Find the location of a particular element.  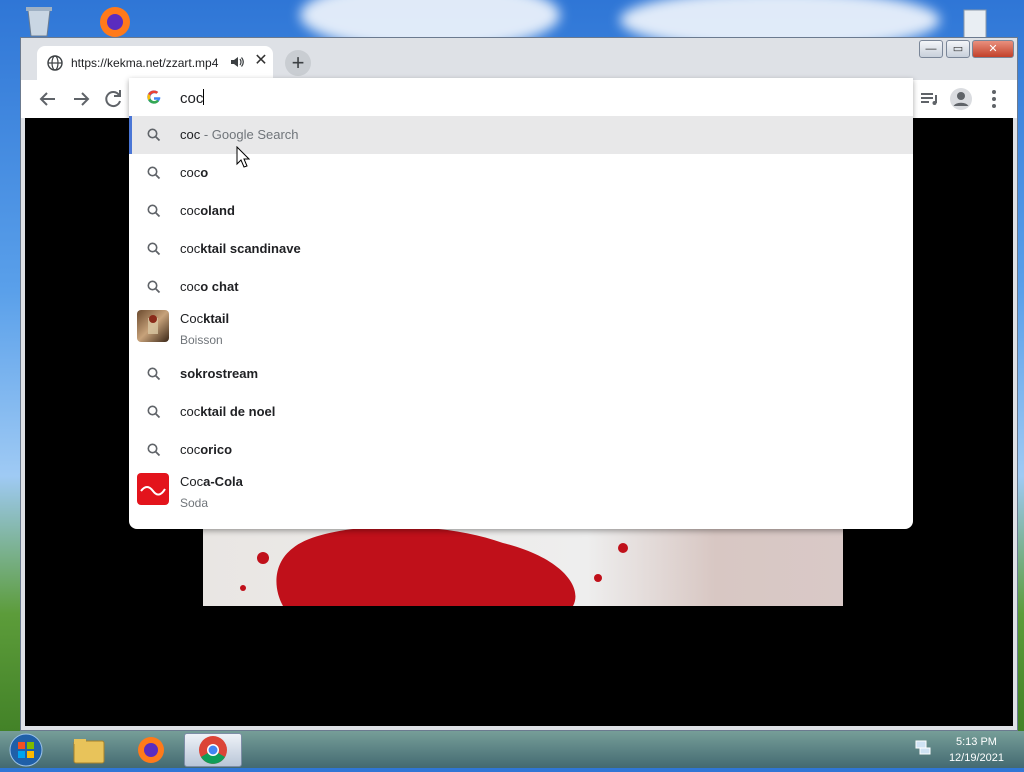

taskbar-firefox is located at coordinates (151, 750).